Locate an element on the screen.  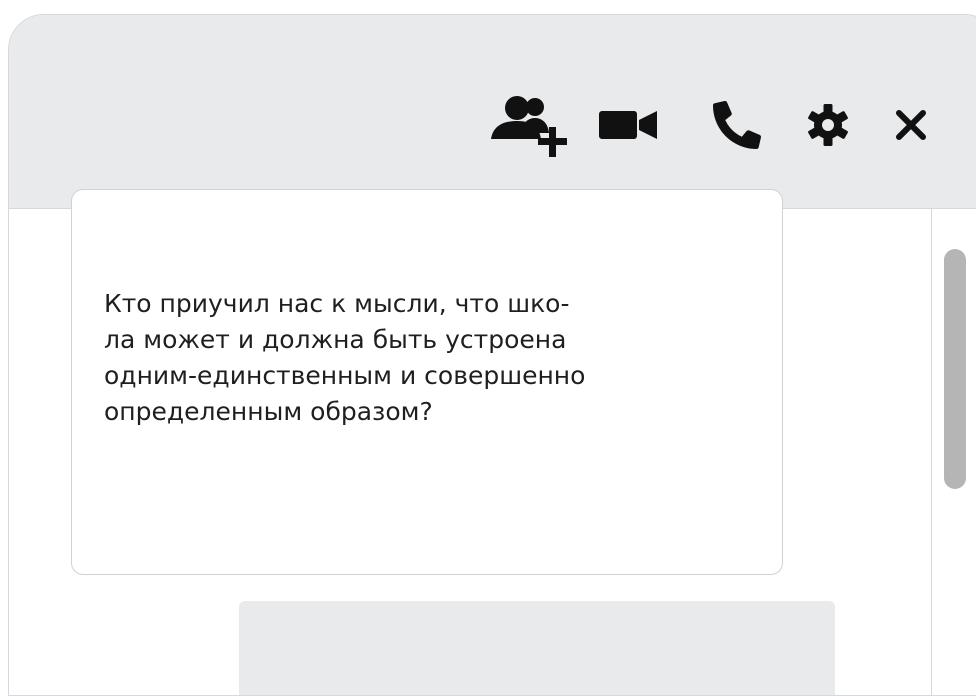
reply-bubble is located at coordinates (537, 648).